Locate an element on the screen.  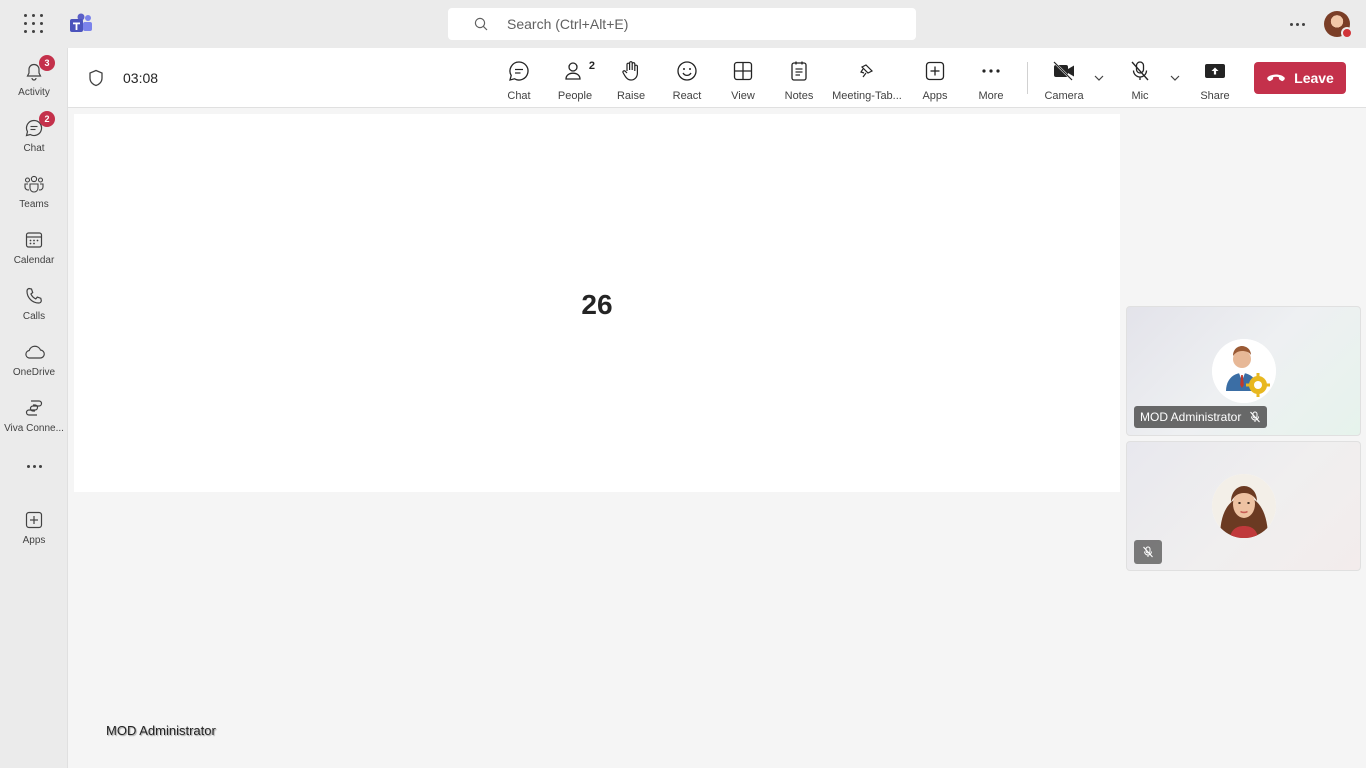
rail-item-label: Activity is located at coordinates (34, 92).